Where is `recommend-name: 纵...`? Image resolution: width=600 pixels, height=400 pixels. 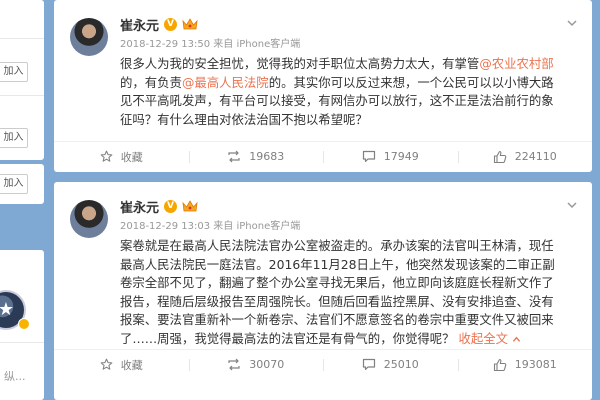
recommend-name: 纵... is located at coordinates (15, 376).